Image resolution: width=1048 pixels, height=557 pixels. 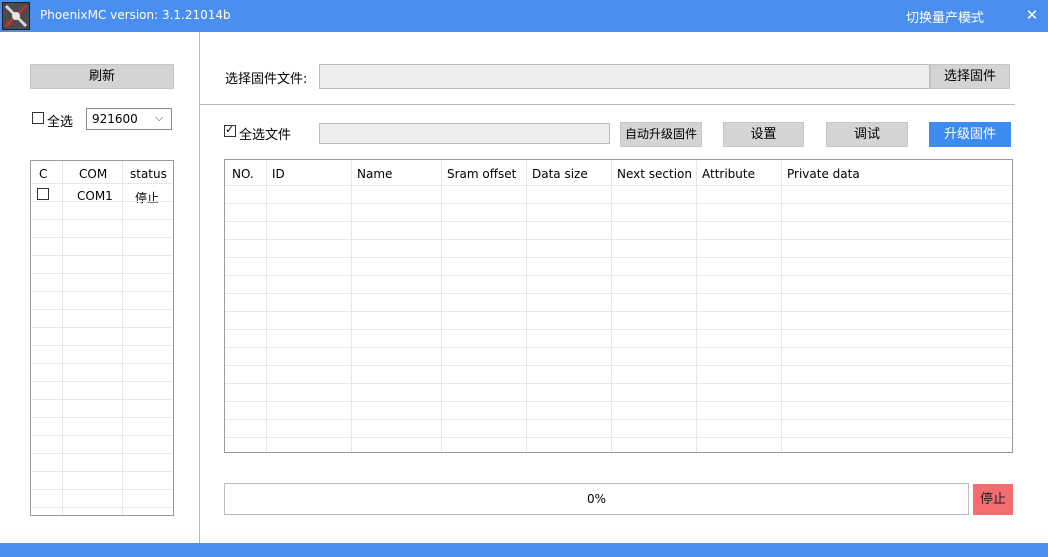 What do you see at coordinates (763, 134) in the screenshot?
I see `settings-button: 设置` at bounding box center [763, 134].